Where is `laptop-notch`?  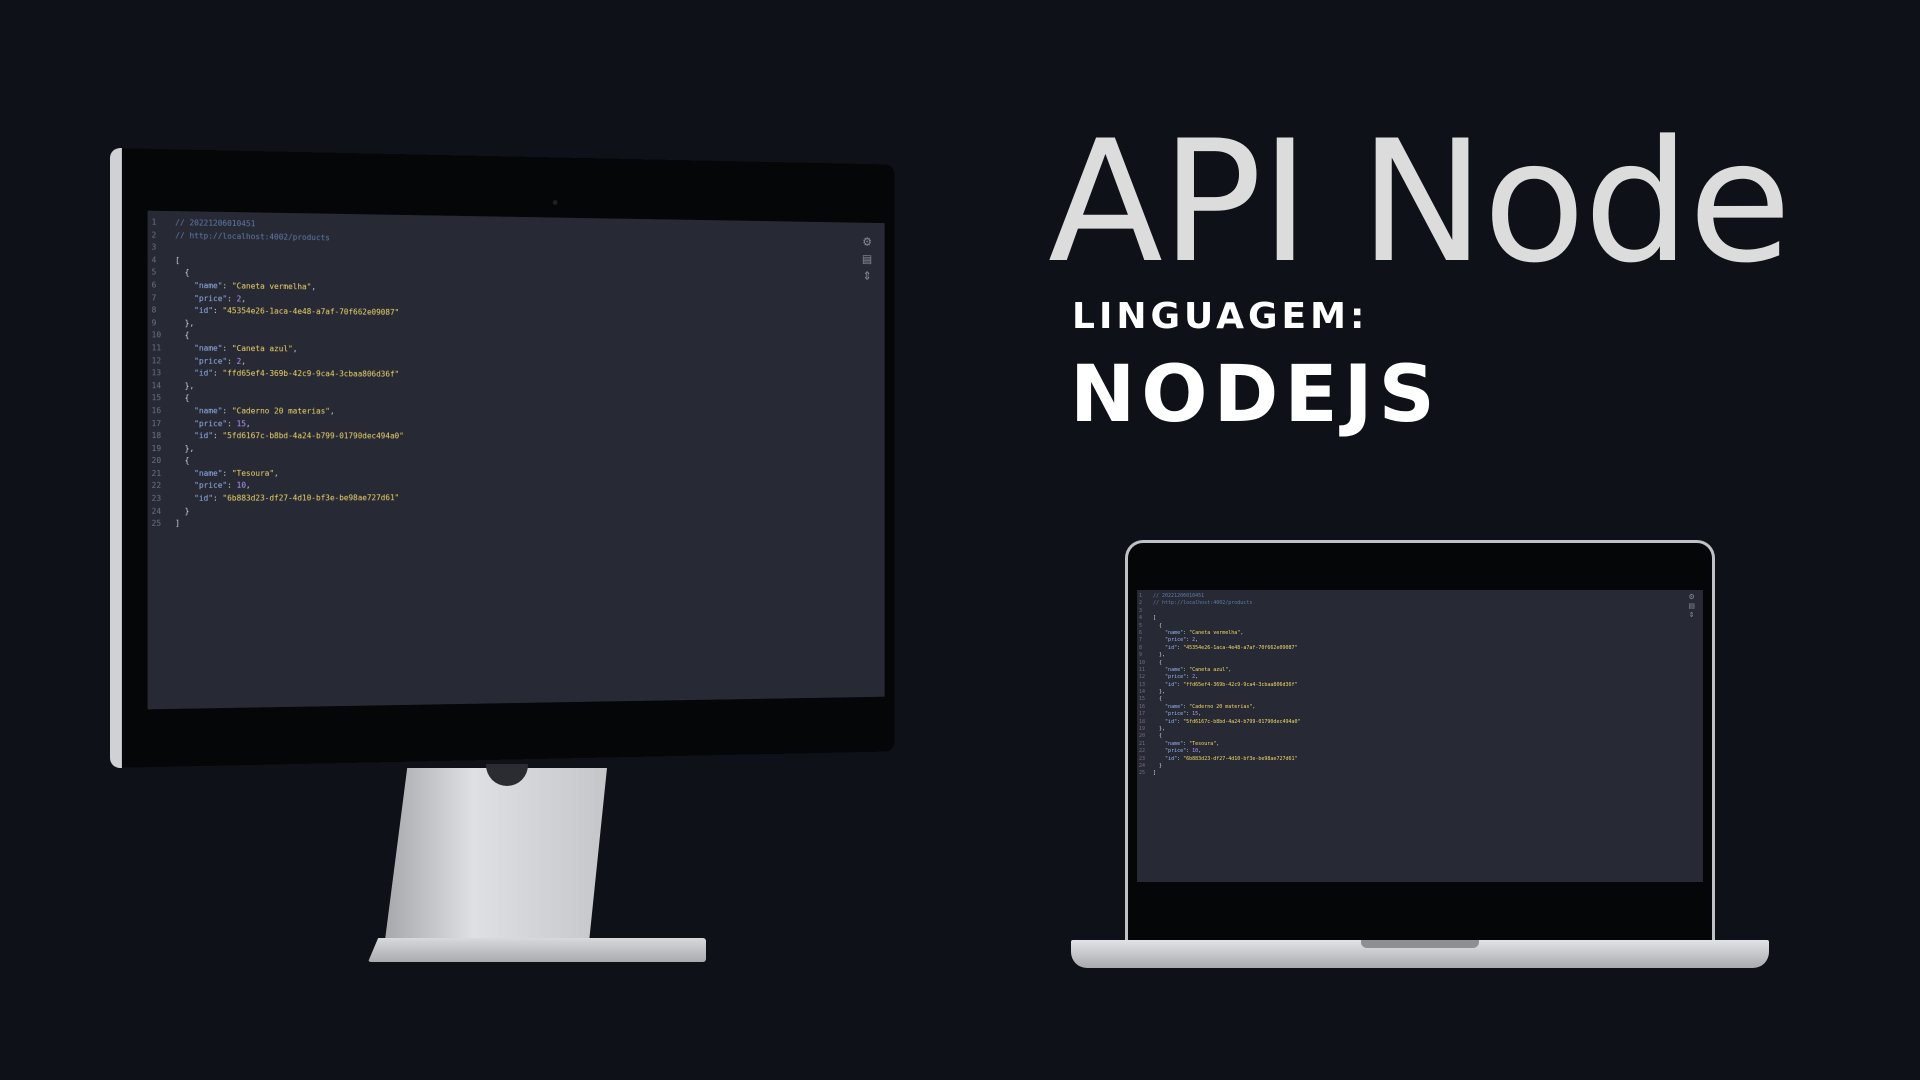
laptop-notch is located at coordinates (1422, 552).